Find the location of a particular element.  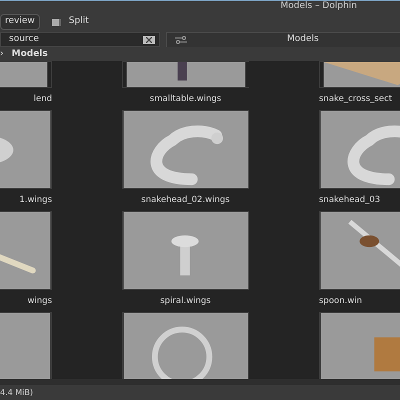

search-field: source is located at coordinates (80, 39).